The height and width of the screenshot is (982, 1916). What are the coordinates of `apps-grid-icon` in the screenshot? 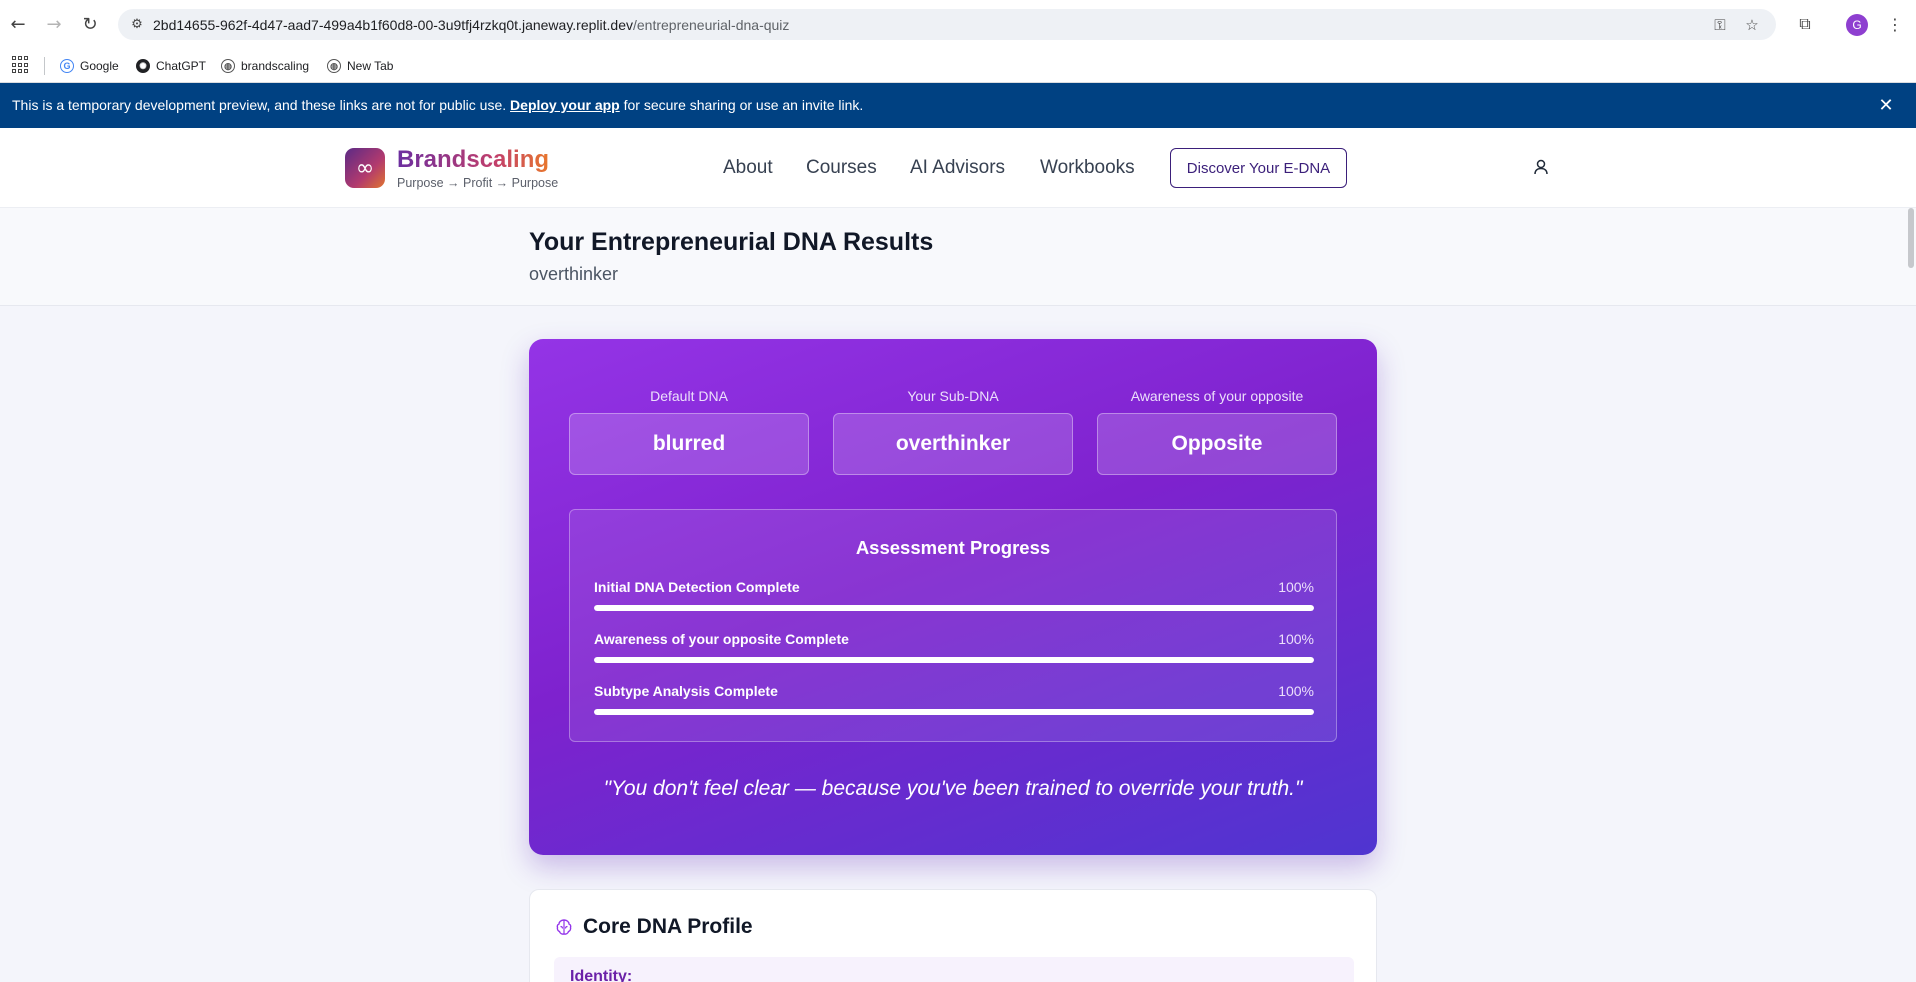 It's located at (21, 65).